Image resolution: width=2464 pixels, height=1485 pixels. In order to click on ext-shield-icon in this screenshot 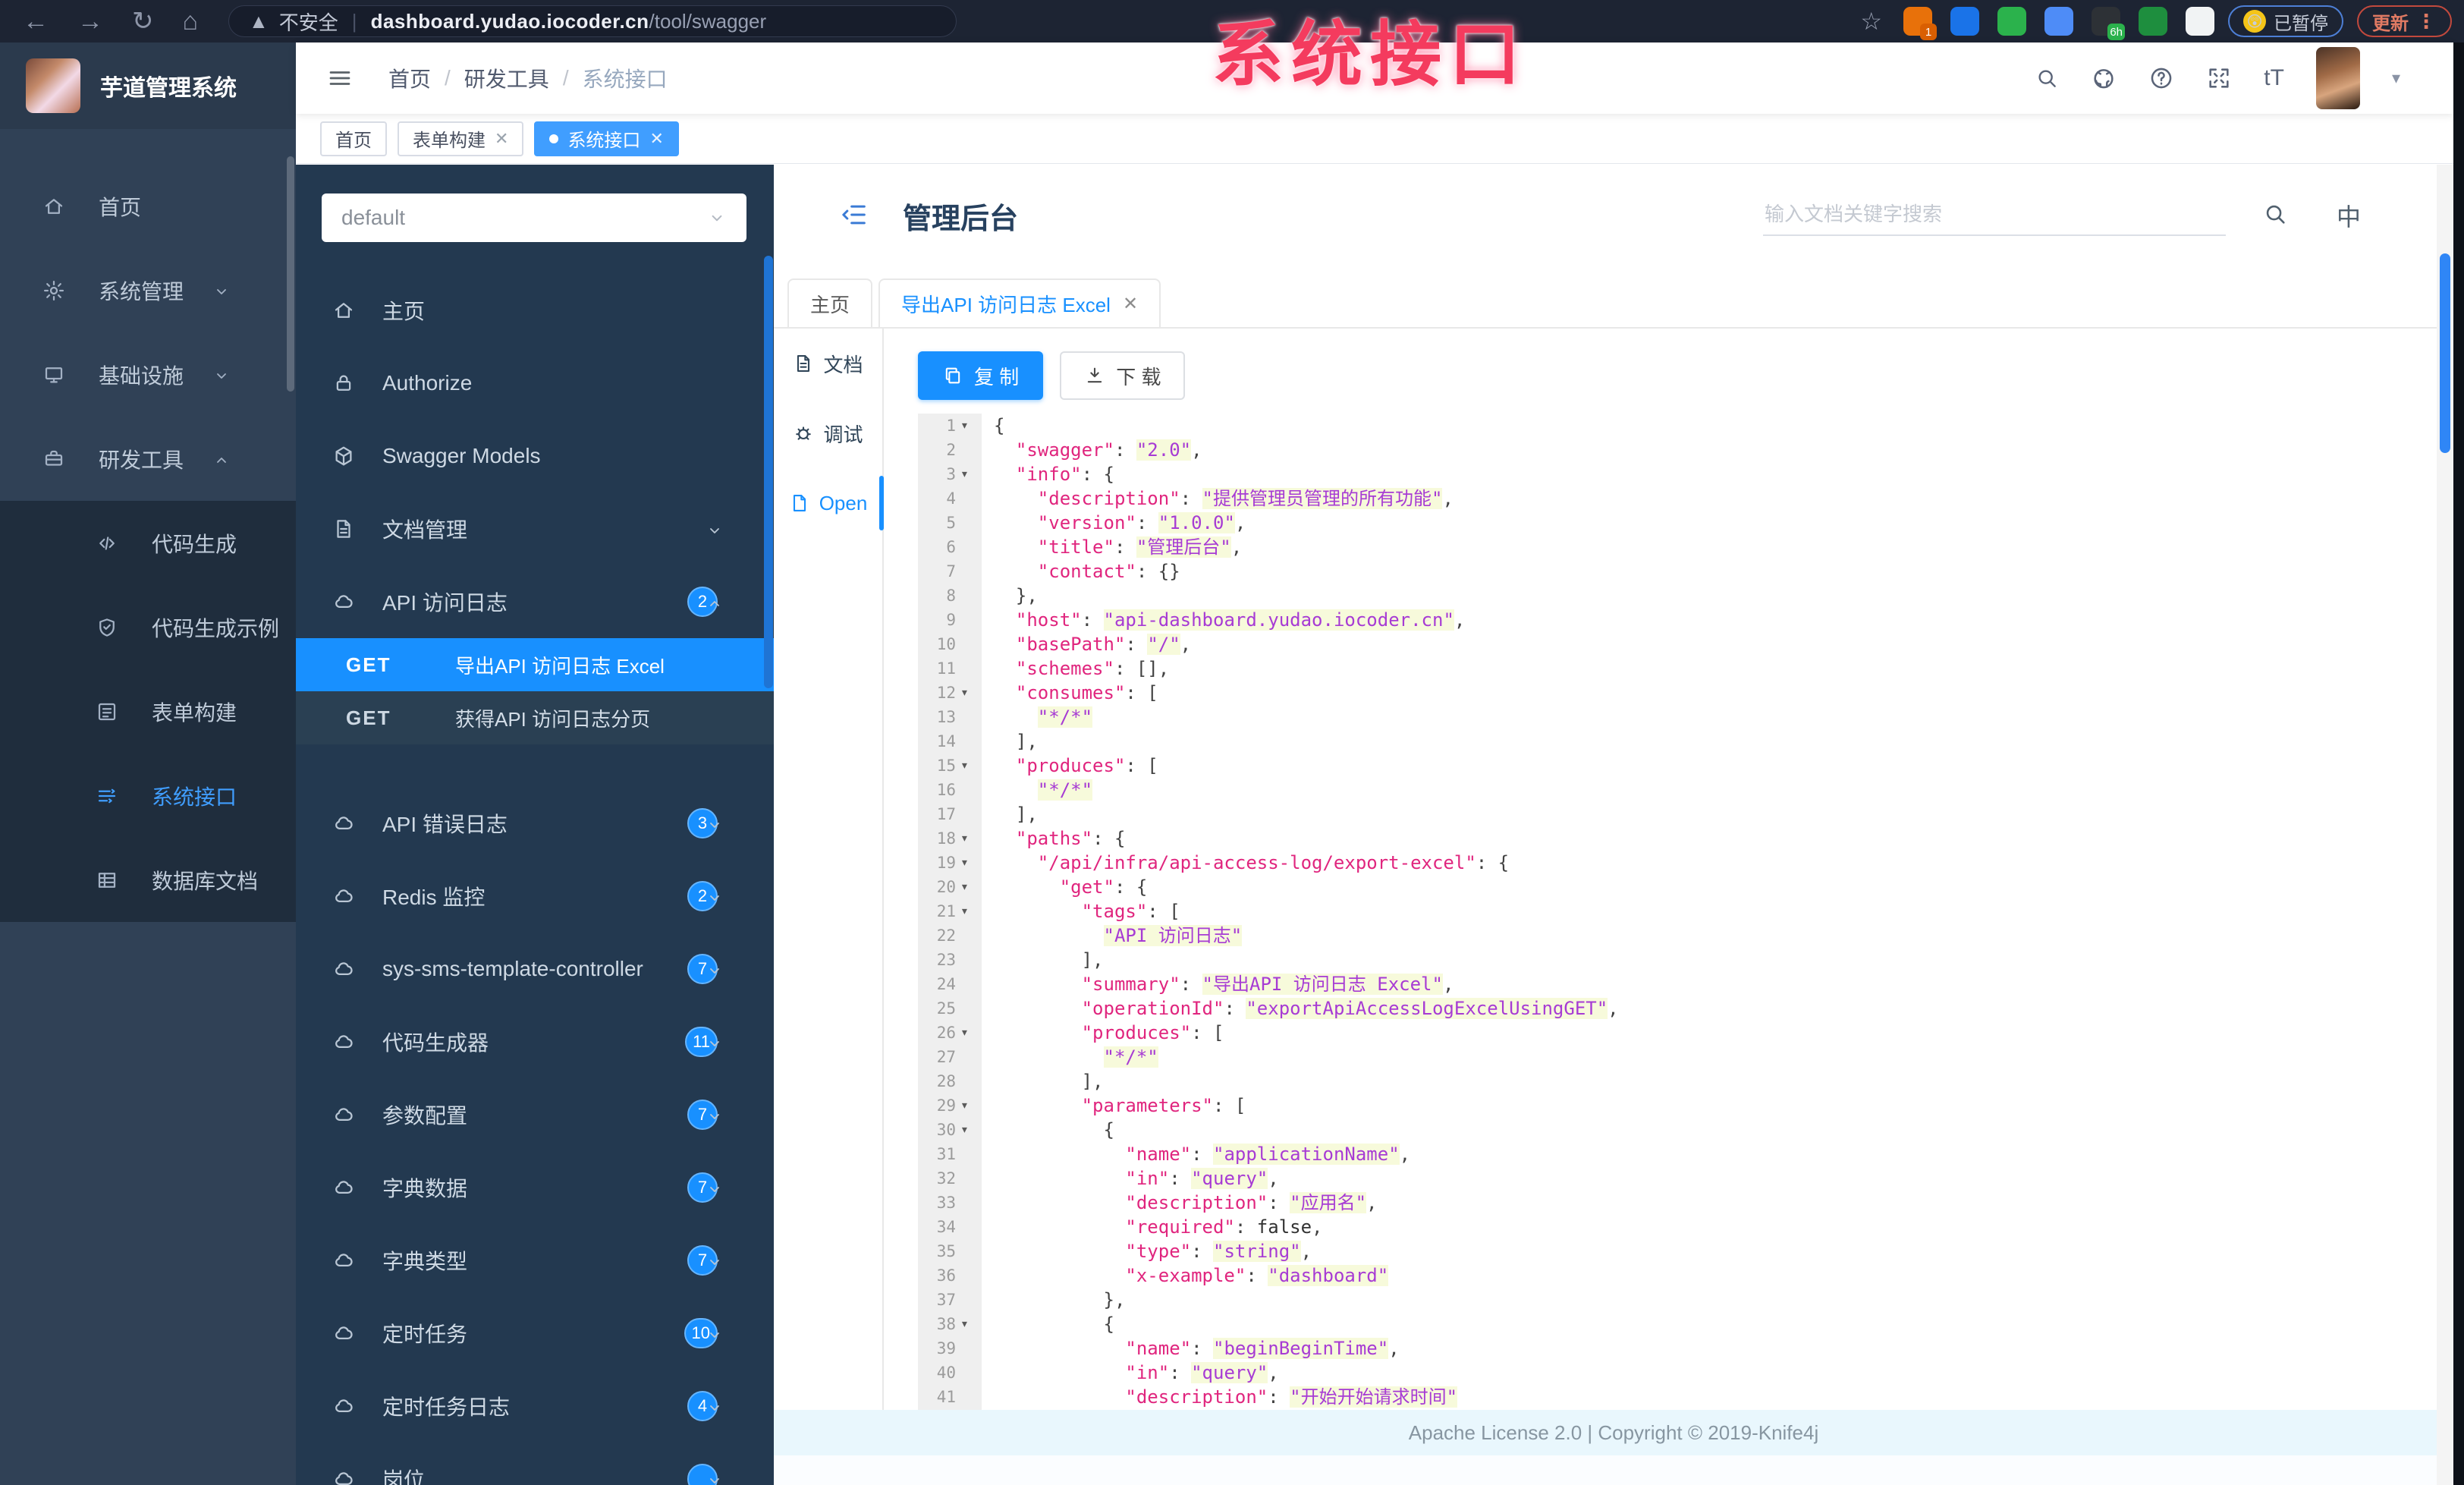, I will do `click(2011, 21)`.